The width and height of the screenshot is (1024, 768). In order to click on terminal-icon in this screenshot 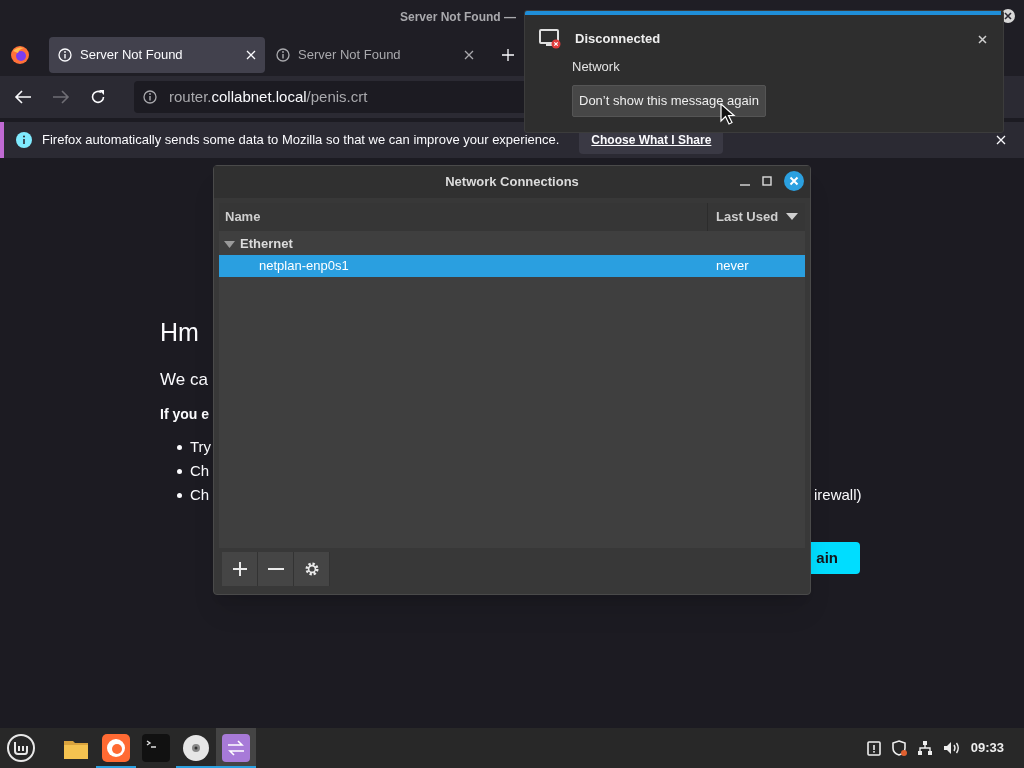, I will do `click(156, 748)`.